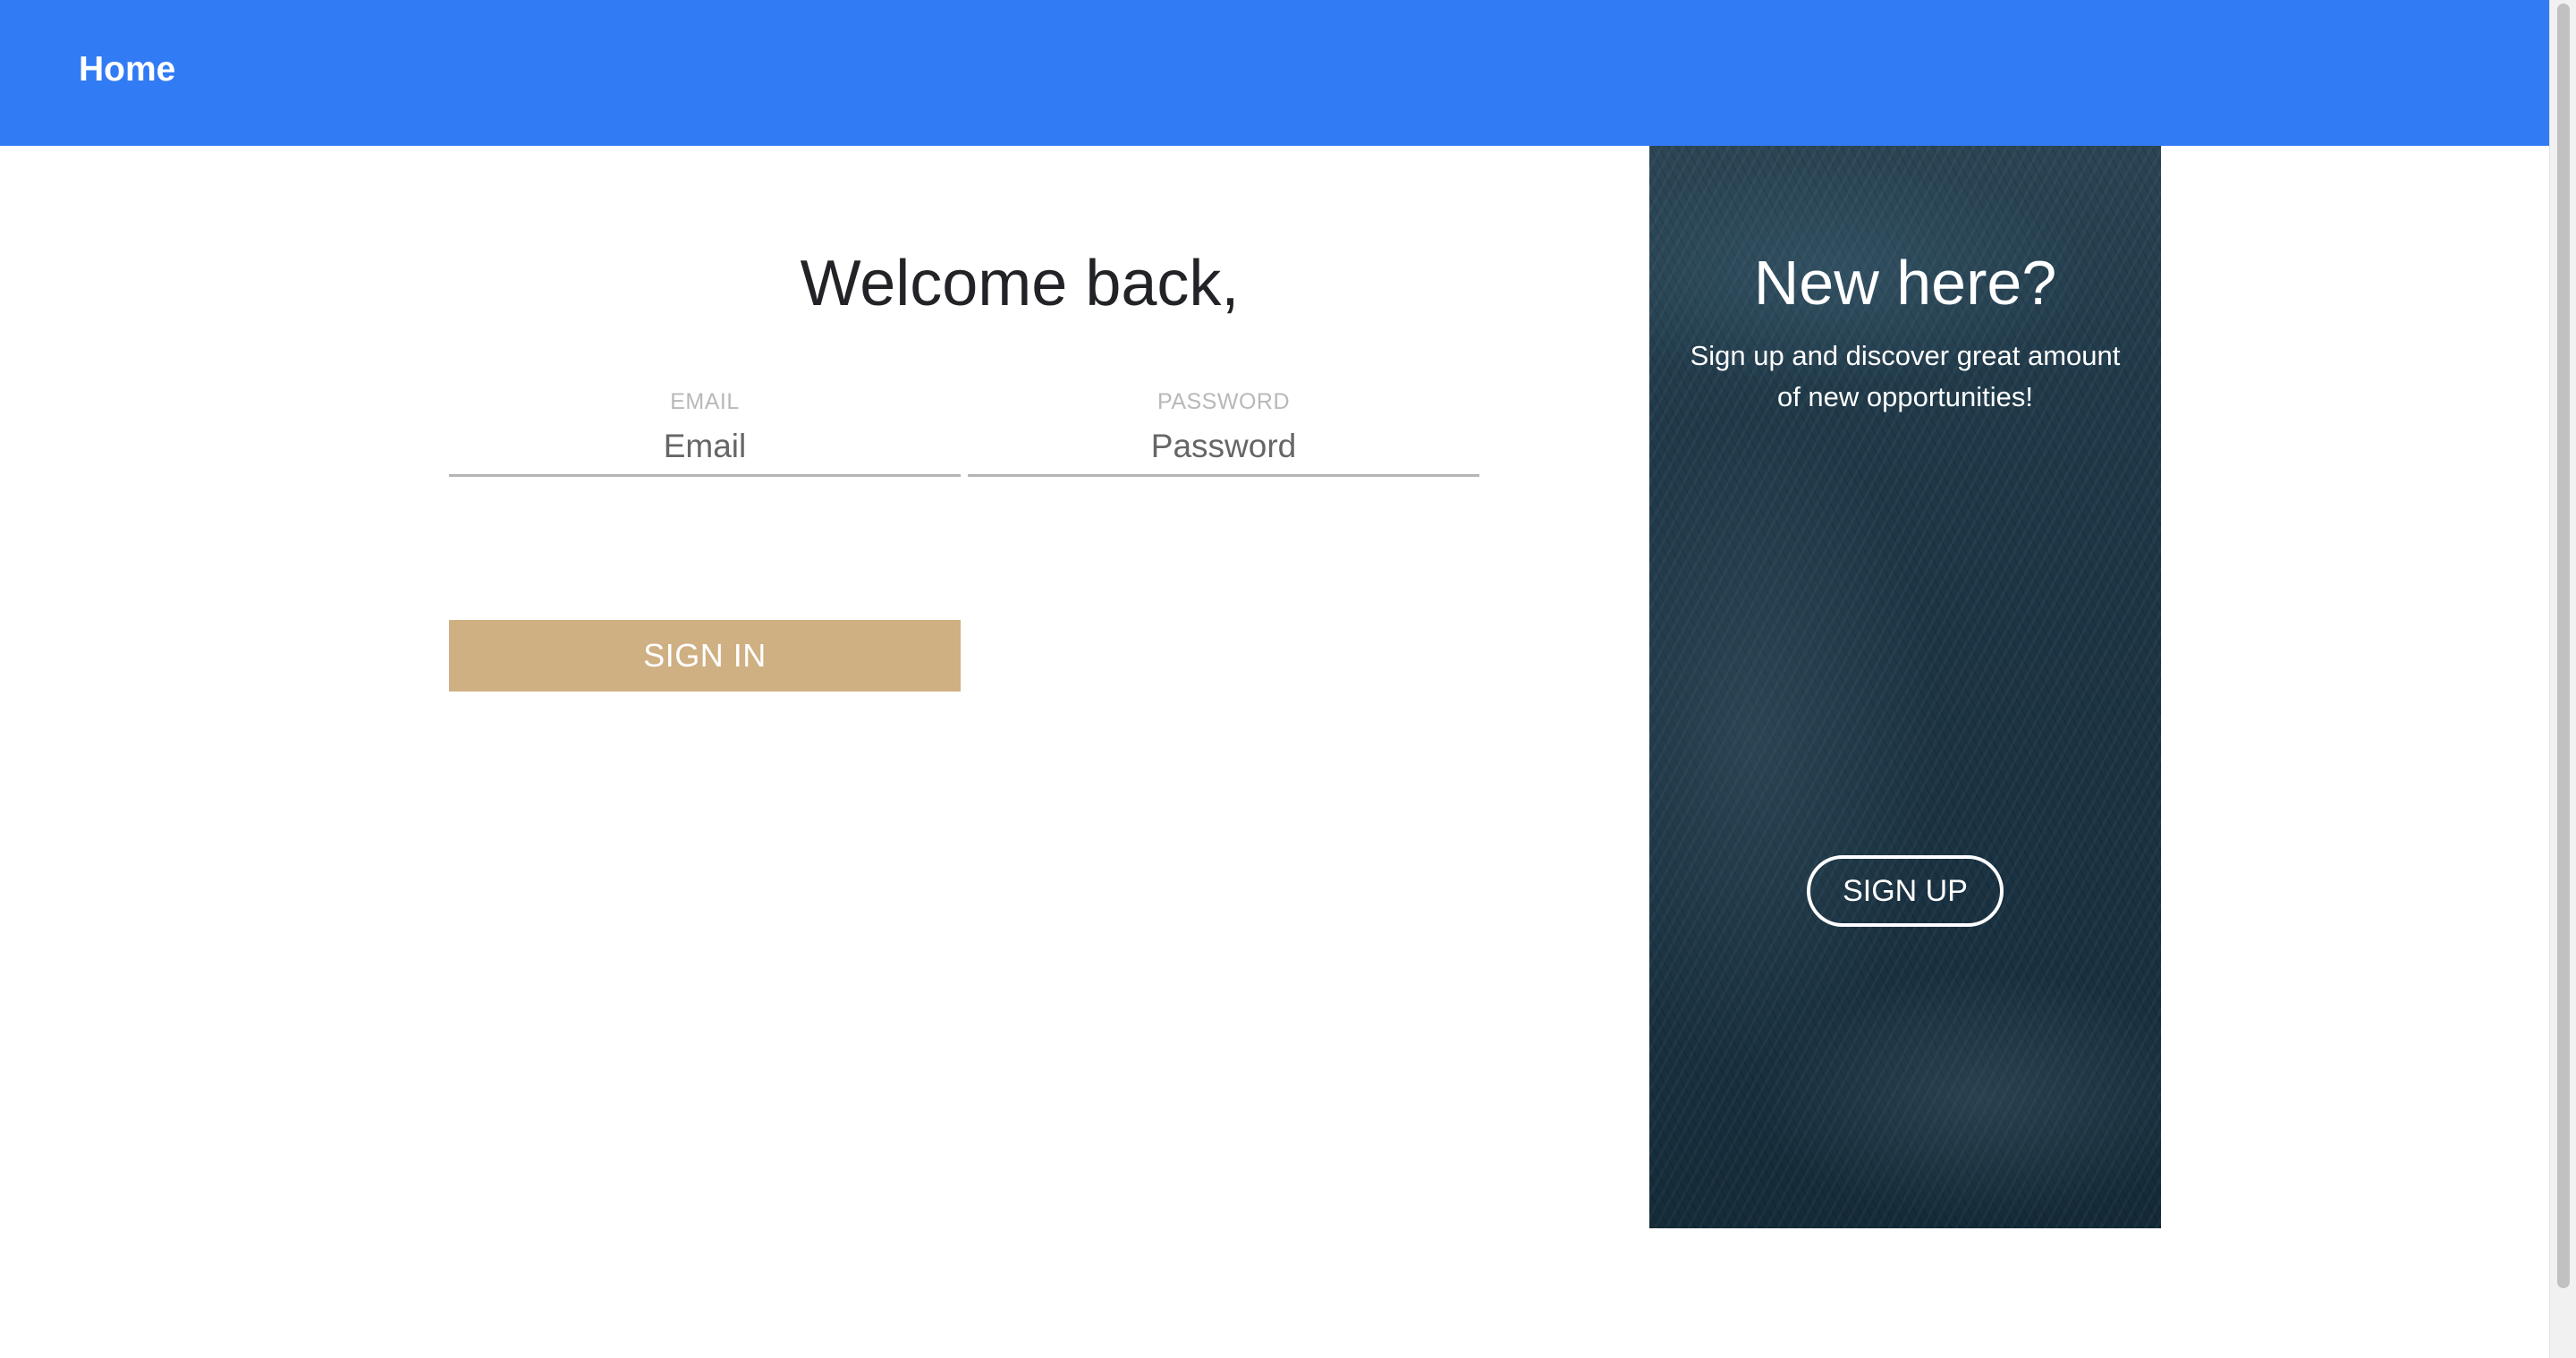 This screenshot has height=1358, width=2576. Describe the element at coordinates (1905, 283) in the screenshot. I see `promo-title: New here?` at that location.